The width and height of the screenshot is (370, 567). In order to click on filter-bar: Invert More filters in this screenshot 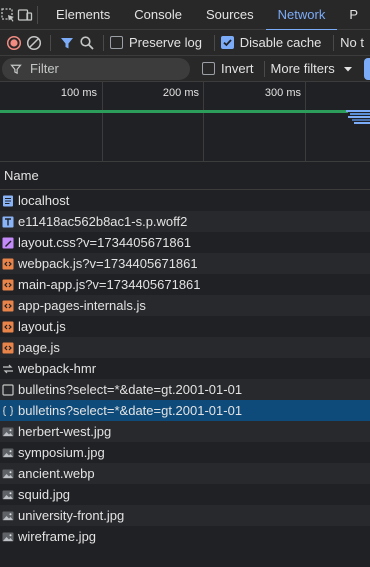, I will do `click(185, 69)`.